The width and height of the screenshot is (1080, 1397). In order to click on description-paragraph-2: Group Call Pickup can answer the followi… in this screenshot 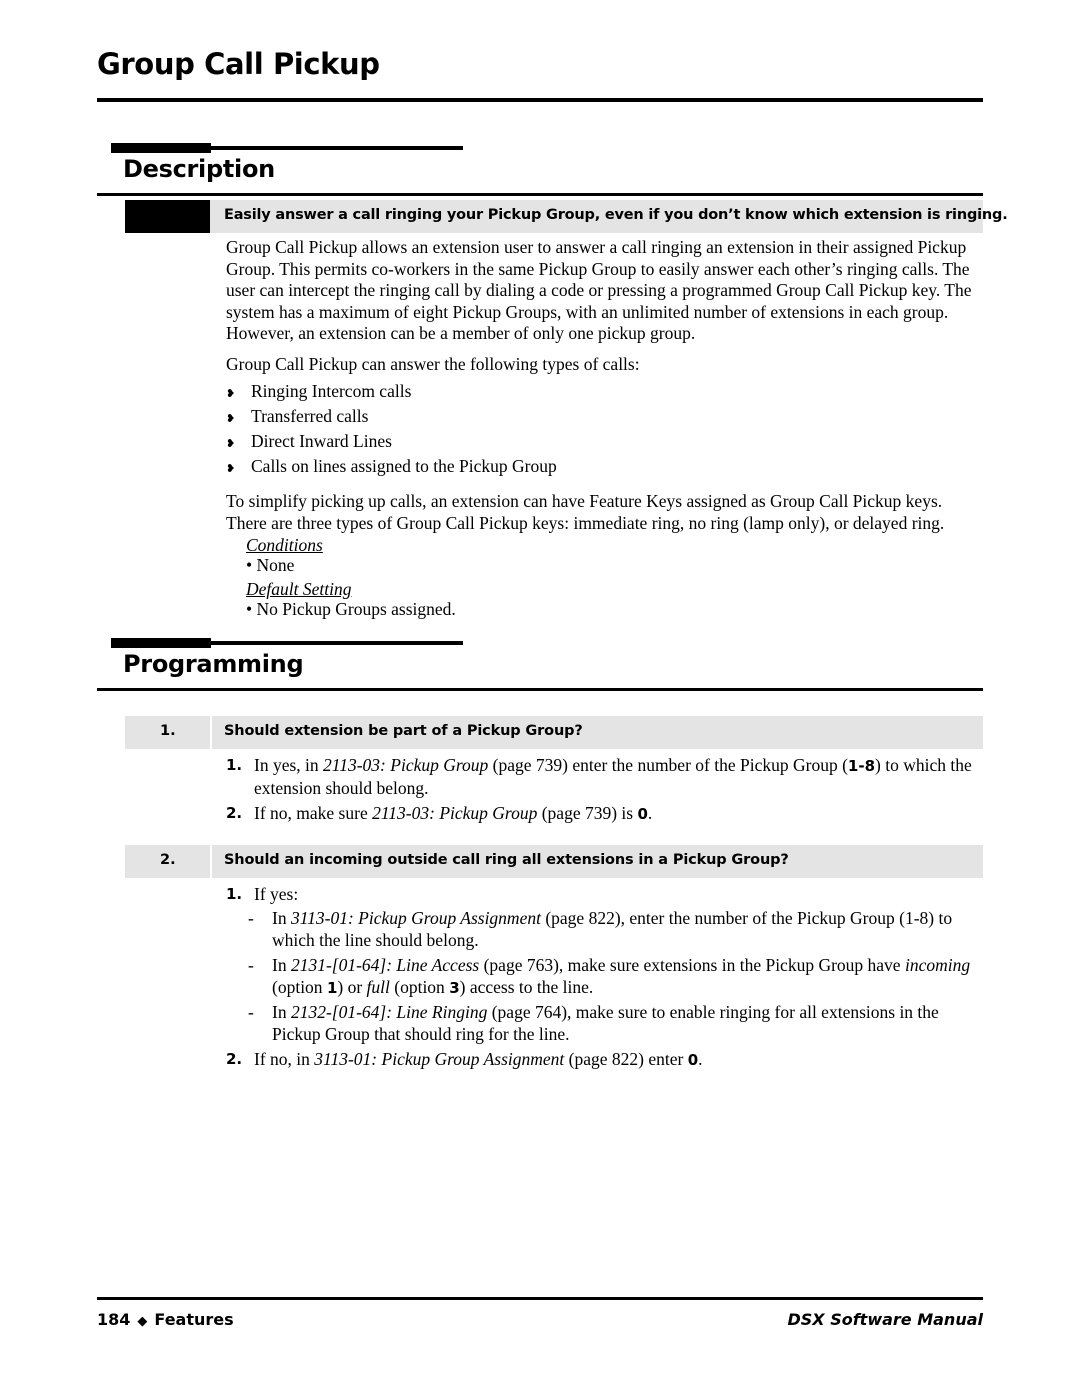, I will do `click(433, 364)`.